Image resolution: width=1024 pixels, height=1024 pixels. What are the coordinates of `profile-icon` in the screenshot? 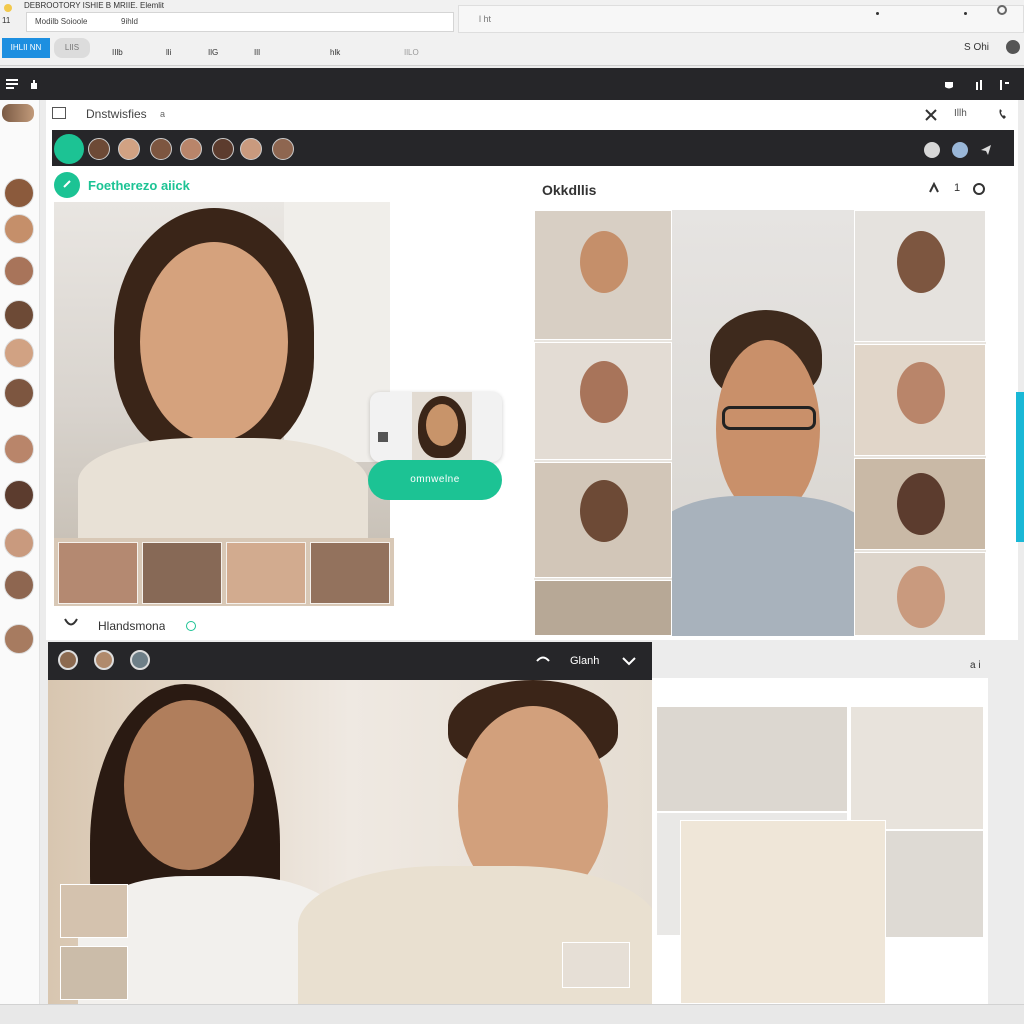 It's located at (1013, 47).